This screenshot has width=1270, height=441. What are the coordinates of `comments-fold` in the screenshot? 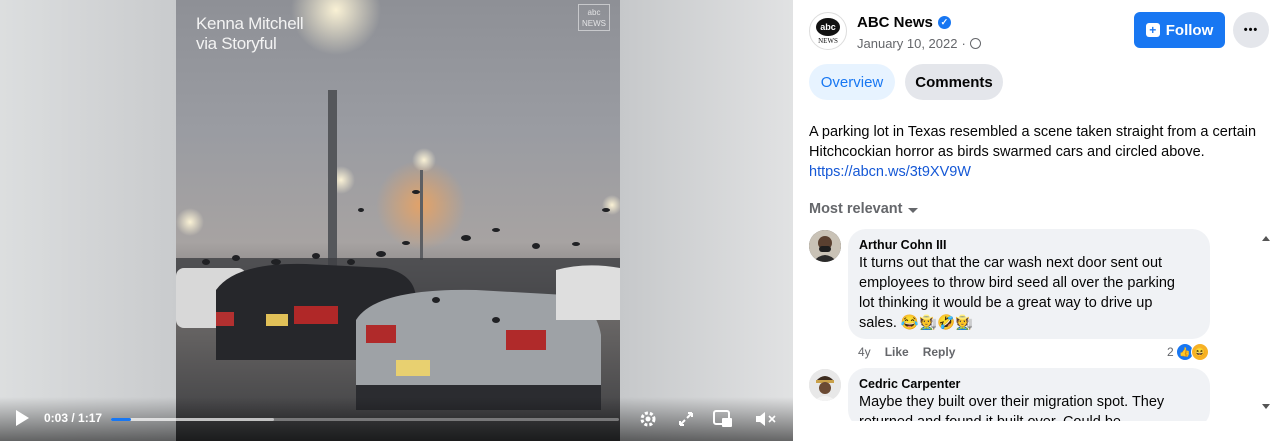 It's located at (1028, 431).